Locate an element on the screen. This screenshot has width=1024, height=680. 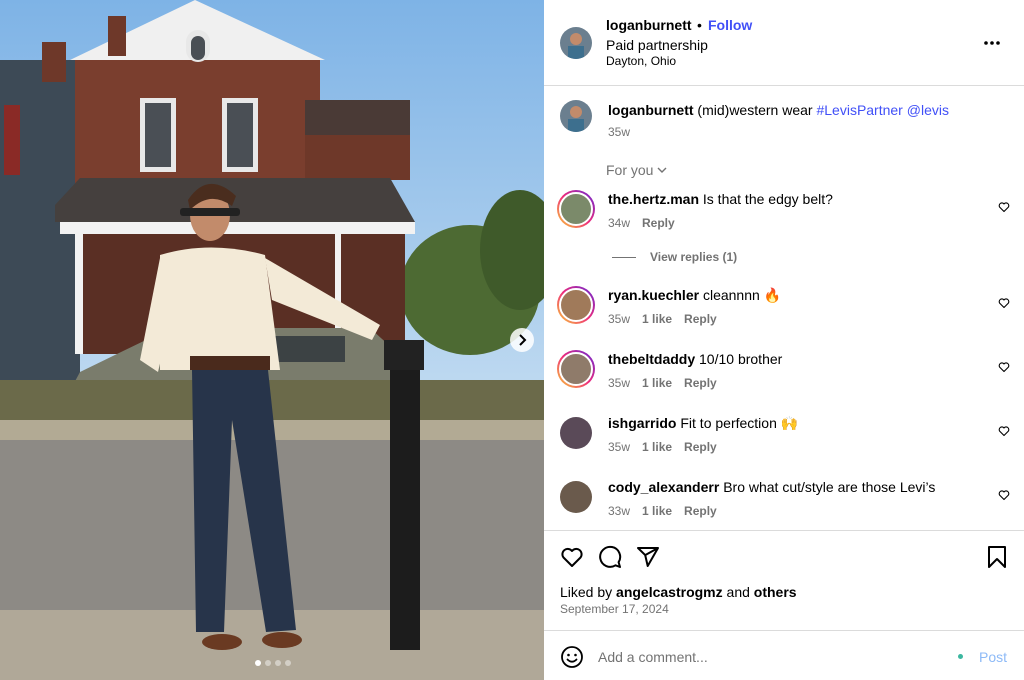
save-button is located at coordinates (997, 559).